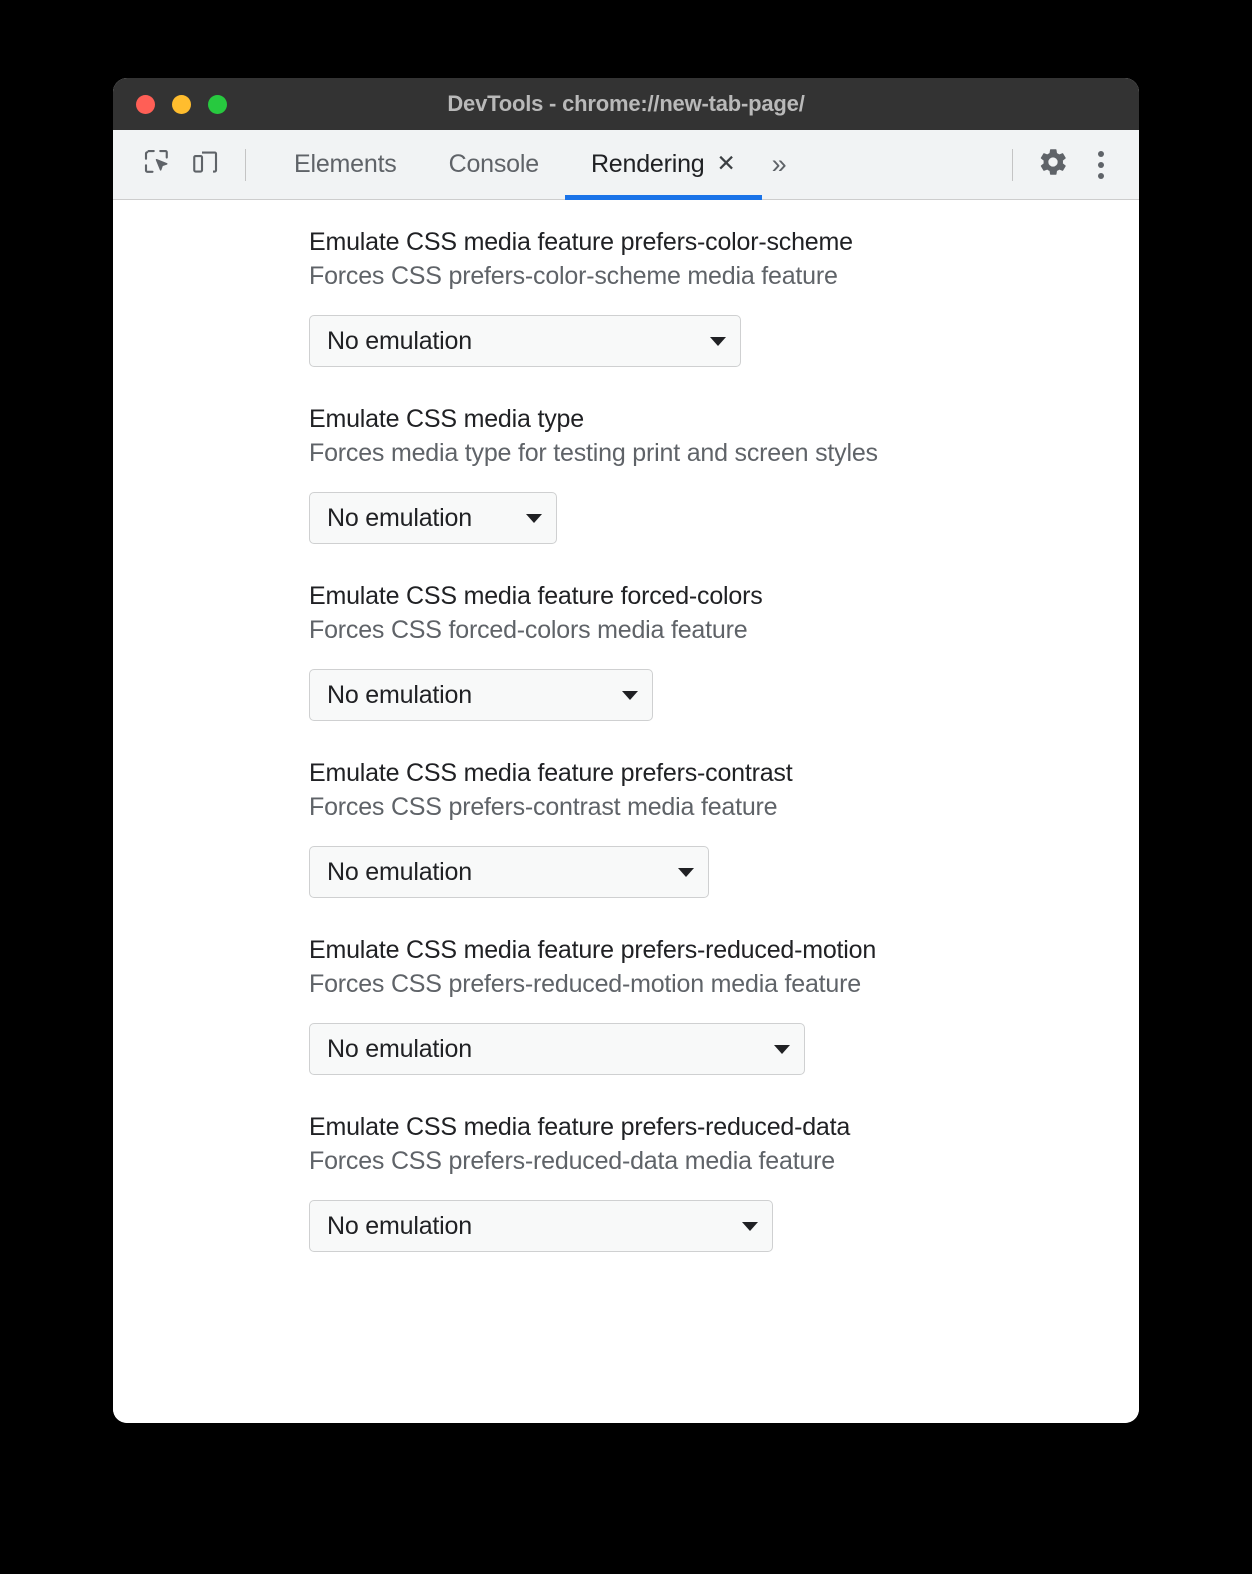 The height and width of the screenshot is (1574, 1252). Describe the element at coordinates (541, 1226) in the screenshot. I see `select-prefers-reduced-data: No emulation` at that location.